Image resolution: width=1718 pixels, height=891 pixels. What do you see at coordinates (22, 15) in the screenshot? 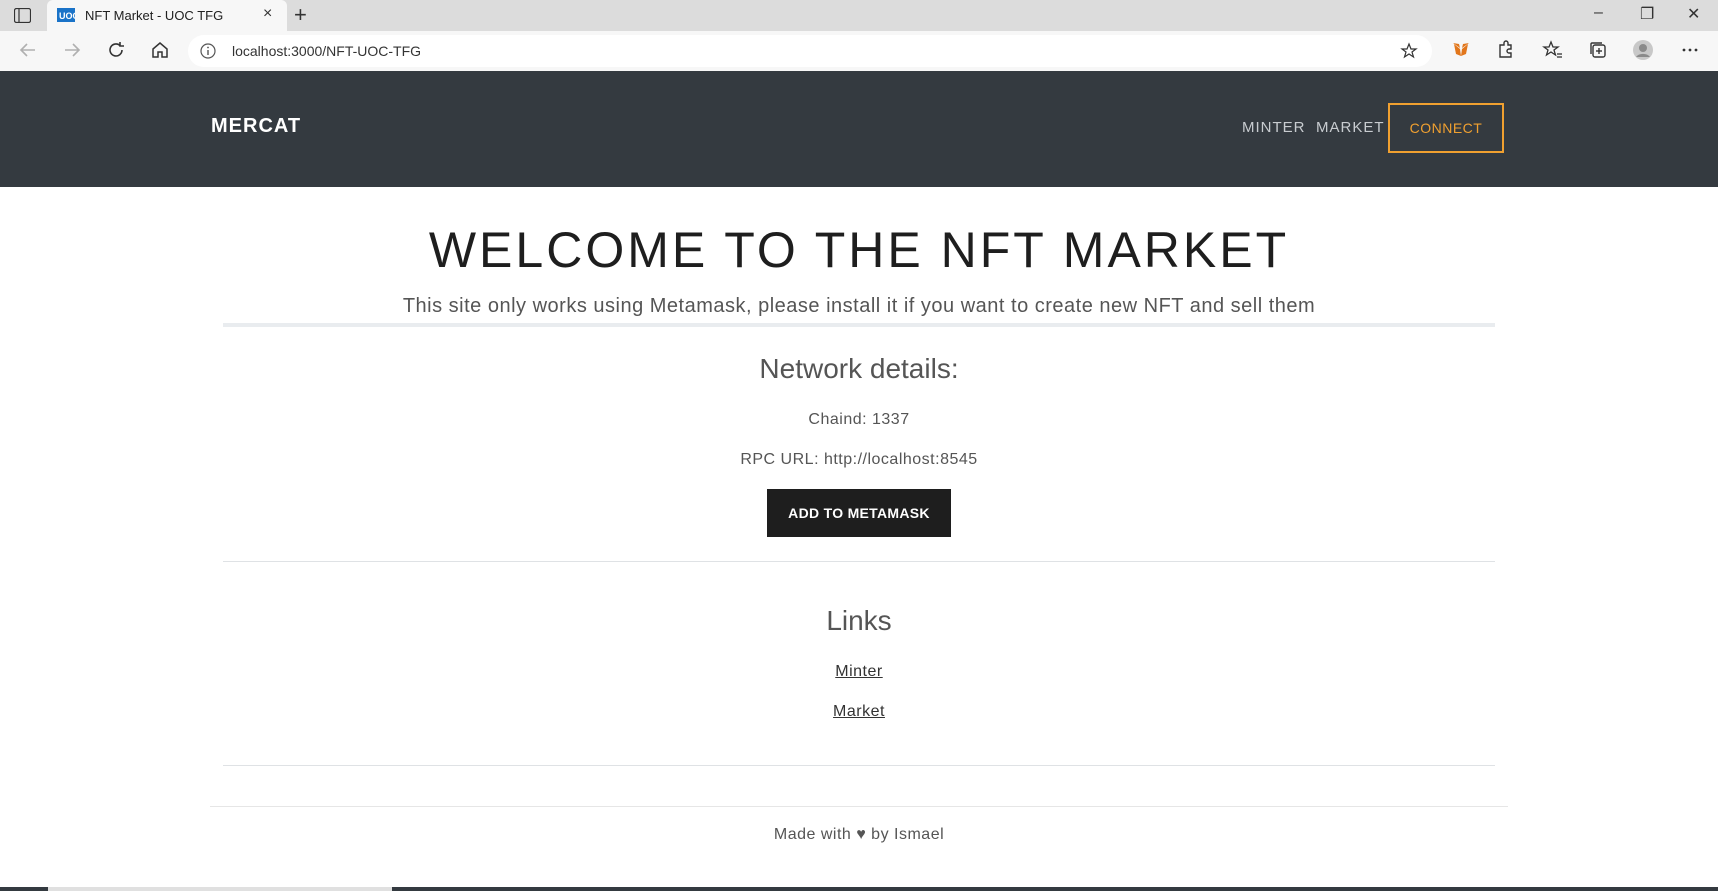
I see `tab-actions-icon` at bounding box center [22, 15].